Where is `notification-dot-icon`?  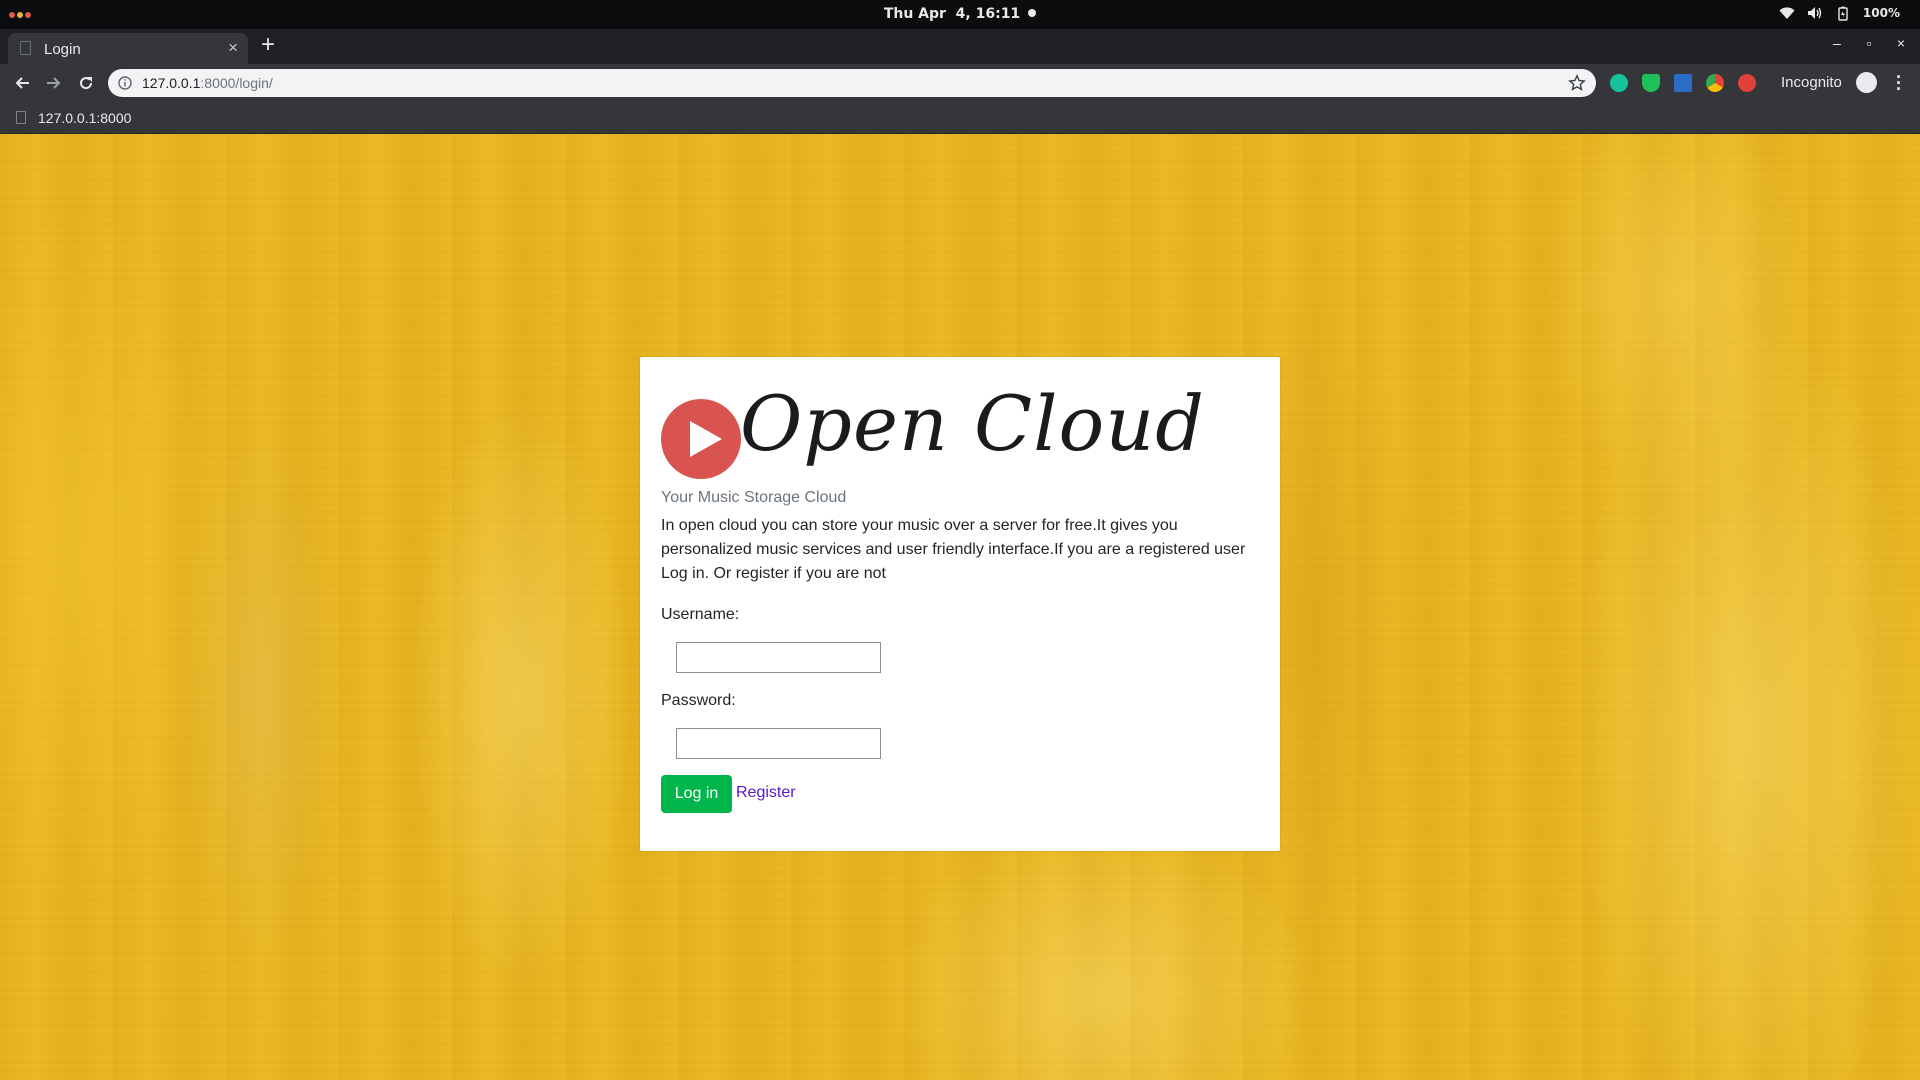
notification-dot-icon is located at coordinates (1032, 13).